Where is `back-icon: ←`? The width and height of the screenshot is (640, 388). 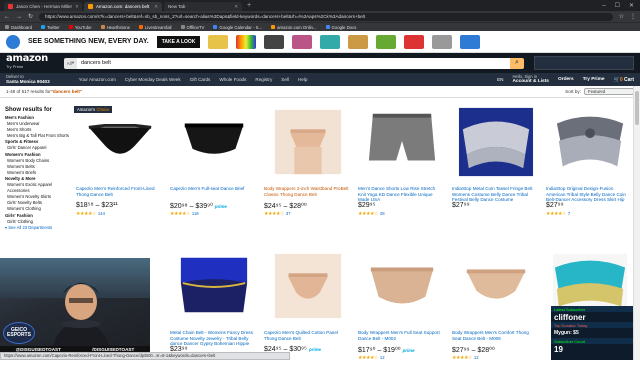 back-icon: ← is located at coordinates (7, 17).